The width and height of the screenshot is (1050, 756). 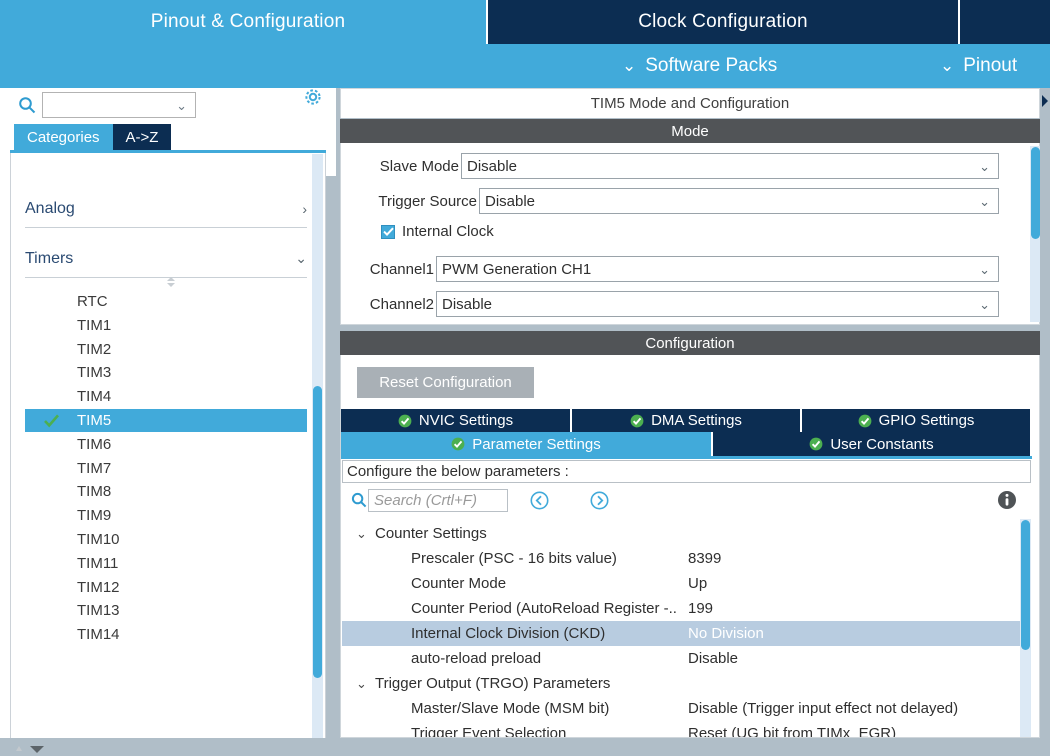 I want to click on field-trigger-source-label: Trigger Source, so click(x=427, y=201).